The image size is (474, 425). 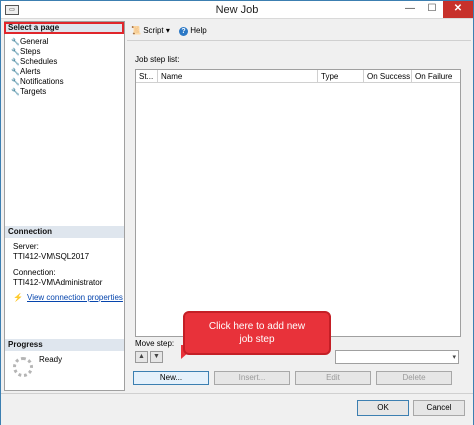 I want to click on help-label: Help, so click(x=198, y=30).